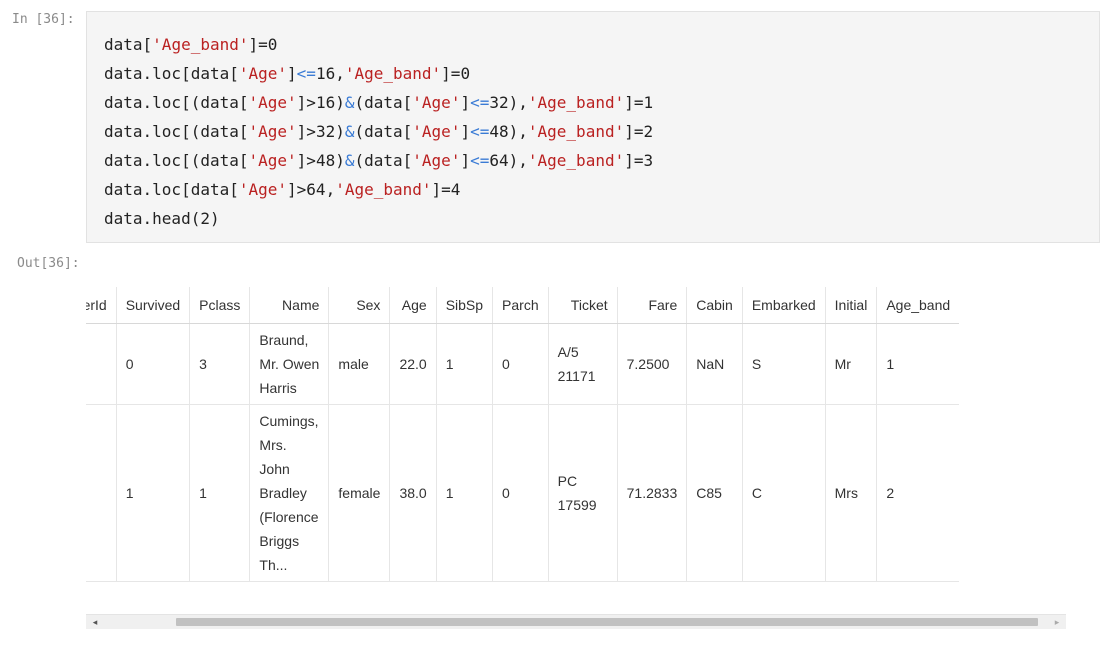  What do you see at coordinates (714, 364) in the screenshot?
I see `table-cell: NaN` at bounding box center [714, 364].